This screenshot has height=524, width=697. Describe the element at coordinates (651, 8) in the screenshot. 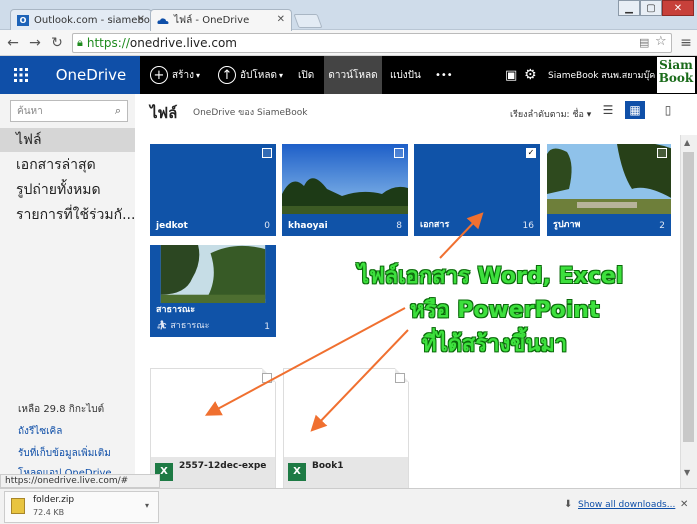

I see `maximize-button: ▢` at that location.